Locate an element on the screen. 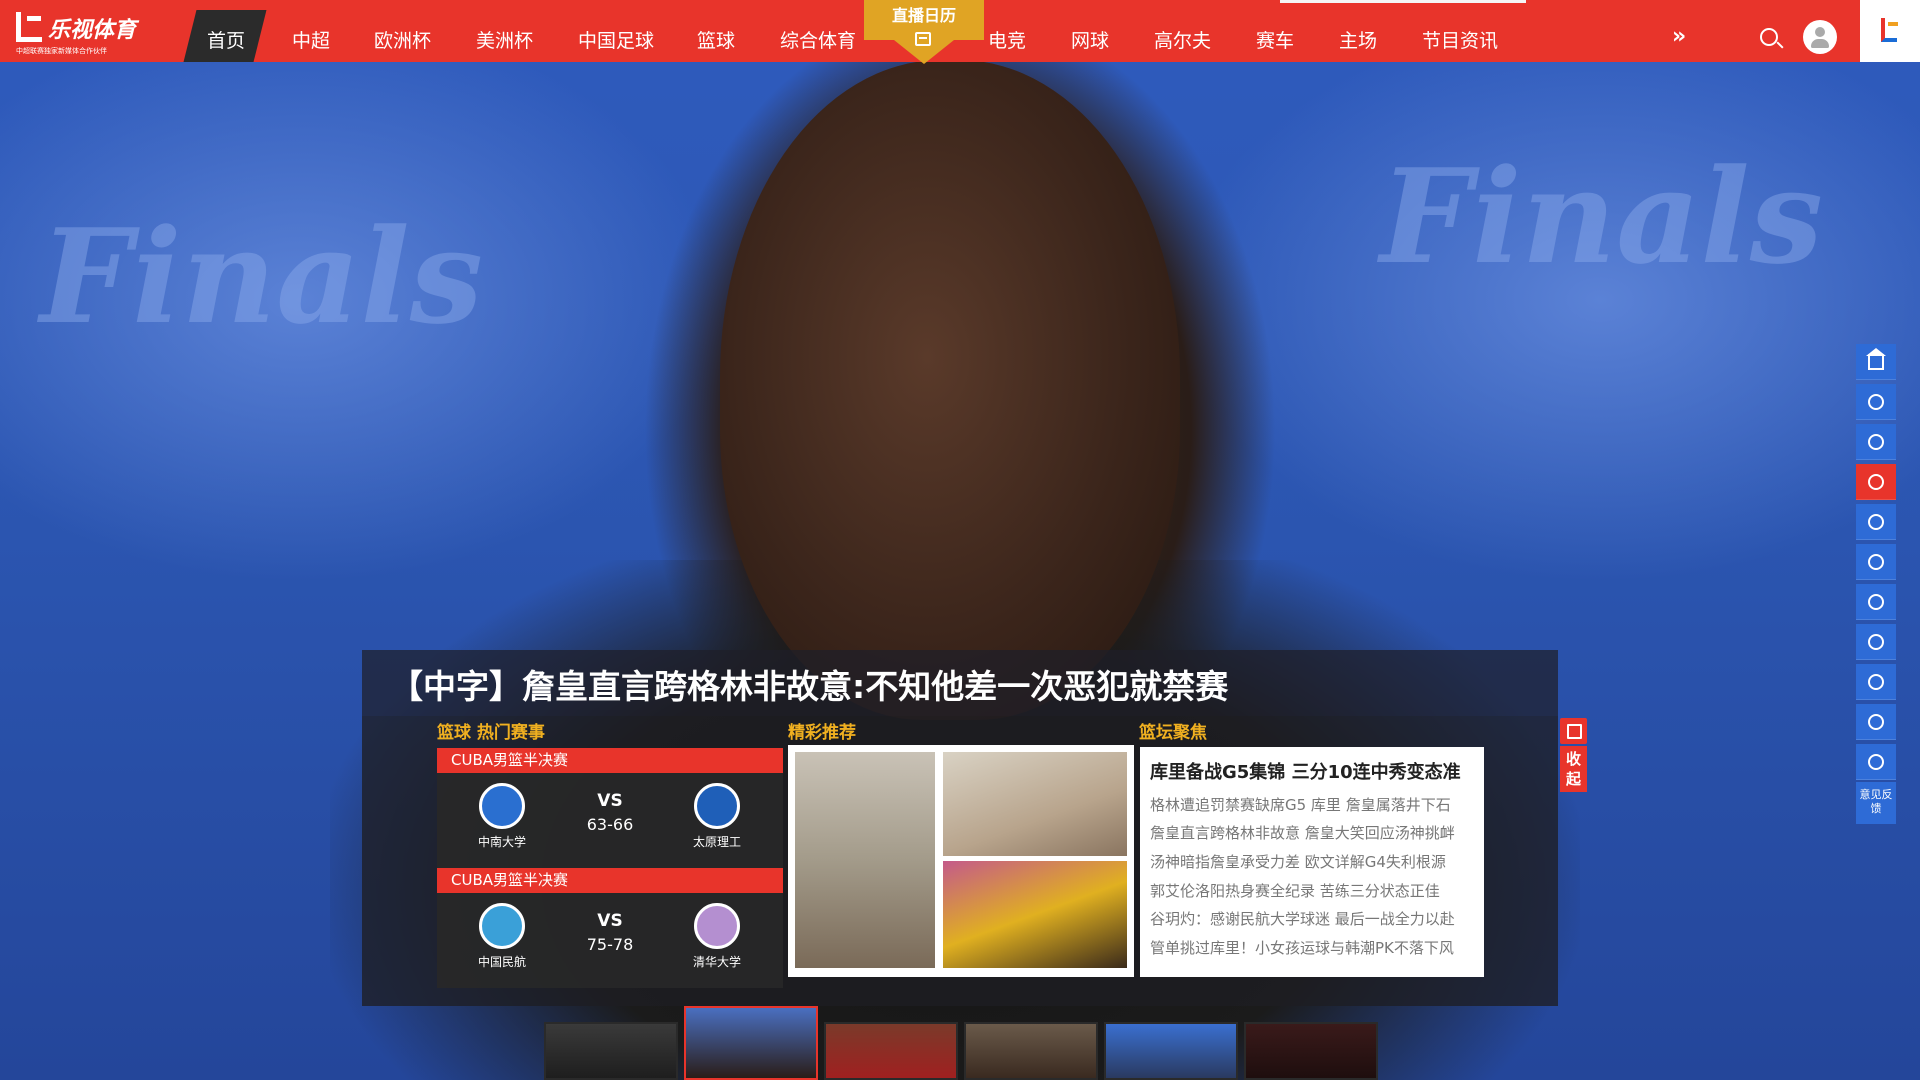  letv-corner-logo is located at coordinates (1890, 31).